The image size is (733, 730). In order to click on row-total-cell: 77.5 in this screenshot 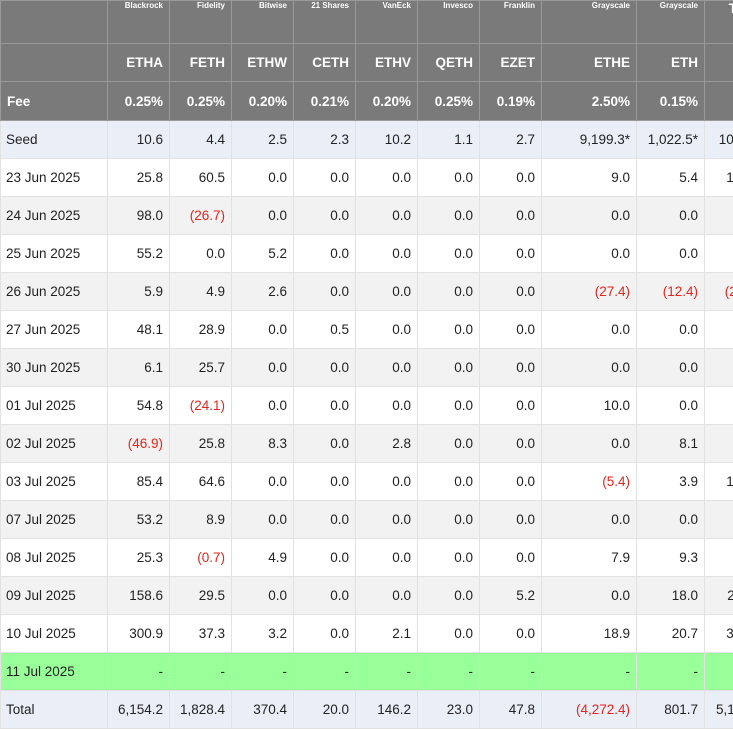, I will do `click(718, 329)`.